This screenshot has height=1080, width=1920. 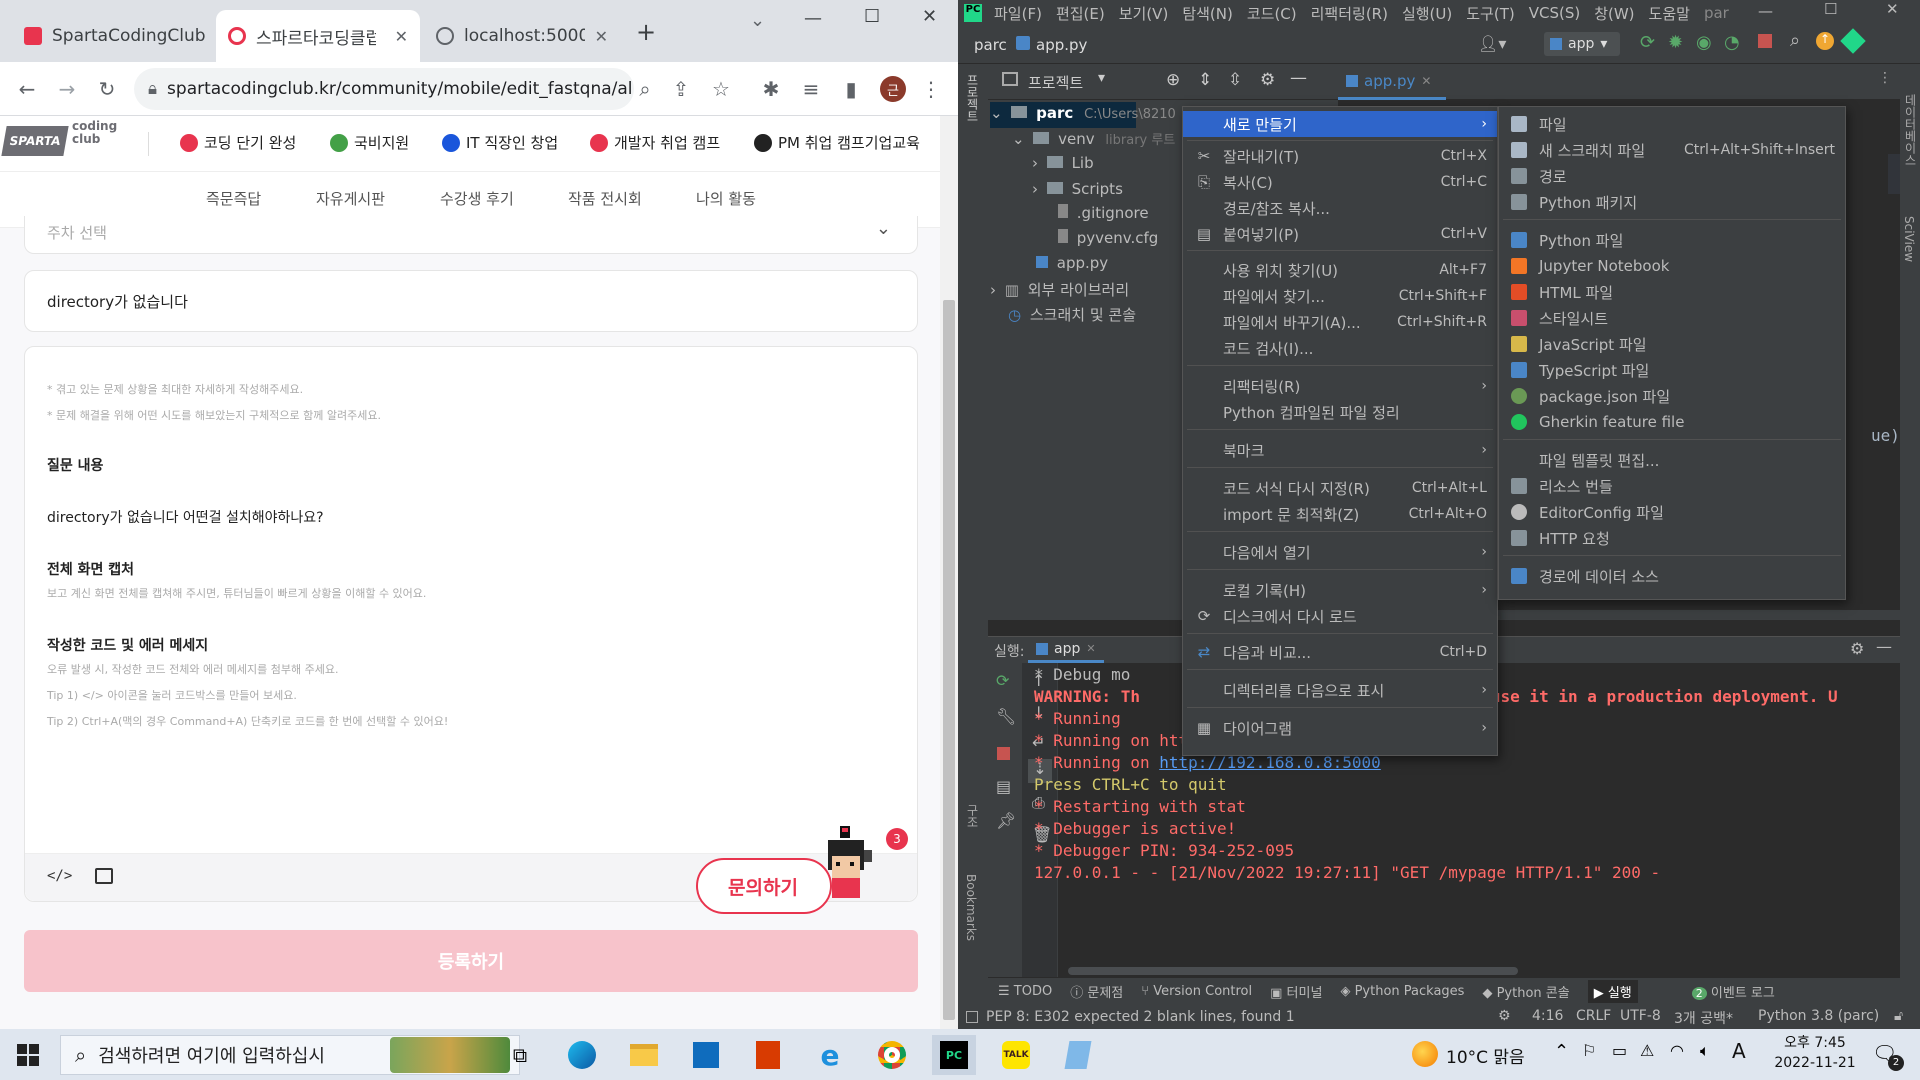 What do you see at coordinates (350, 198) in the screenshot?
I see `subnav-free-board: 자유게시판` at bounding box center [350, 198].